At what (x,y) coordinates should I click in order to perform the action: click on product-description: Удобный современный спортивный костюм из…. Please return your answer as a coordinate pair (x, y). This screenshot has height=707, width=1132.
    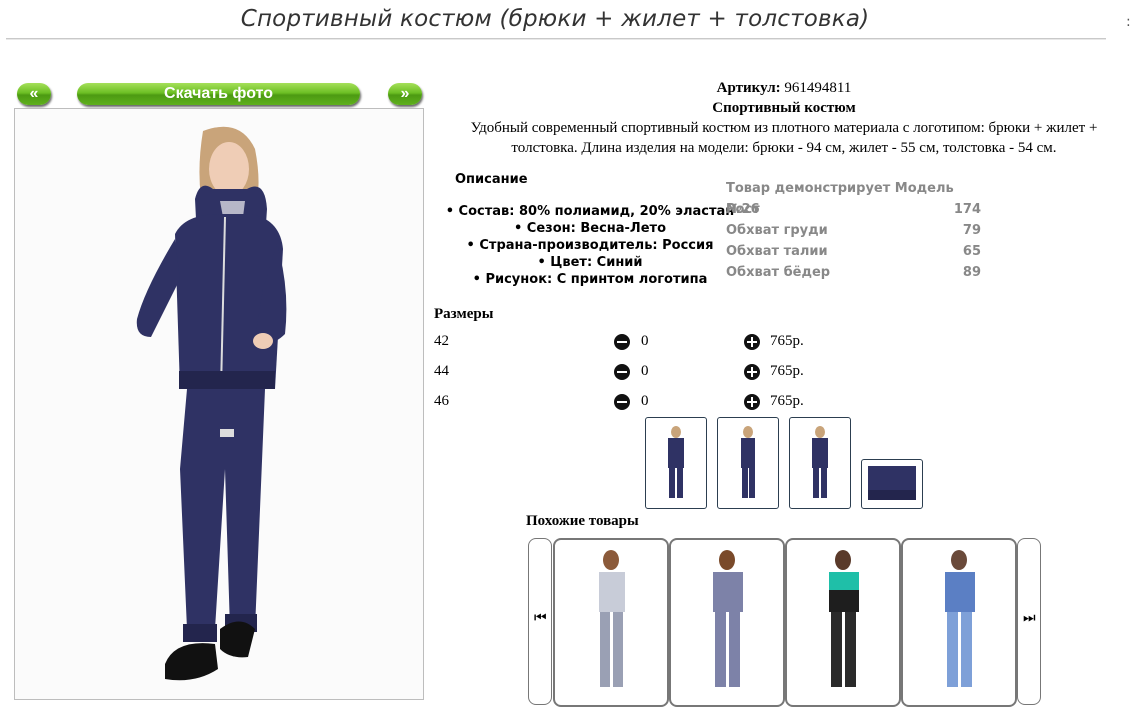
    Looking at the image, I should click on (784, 138).